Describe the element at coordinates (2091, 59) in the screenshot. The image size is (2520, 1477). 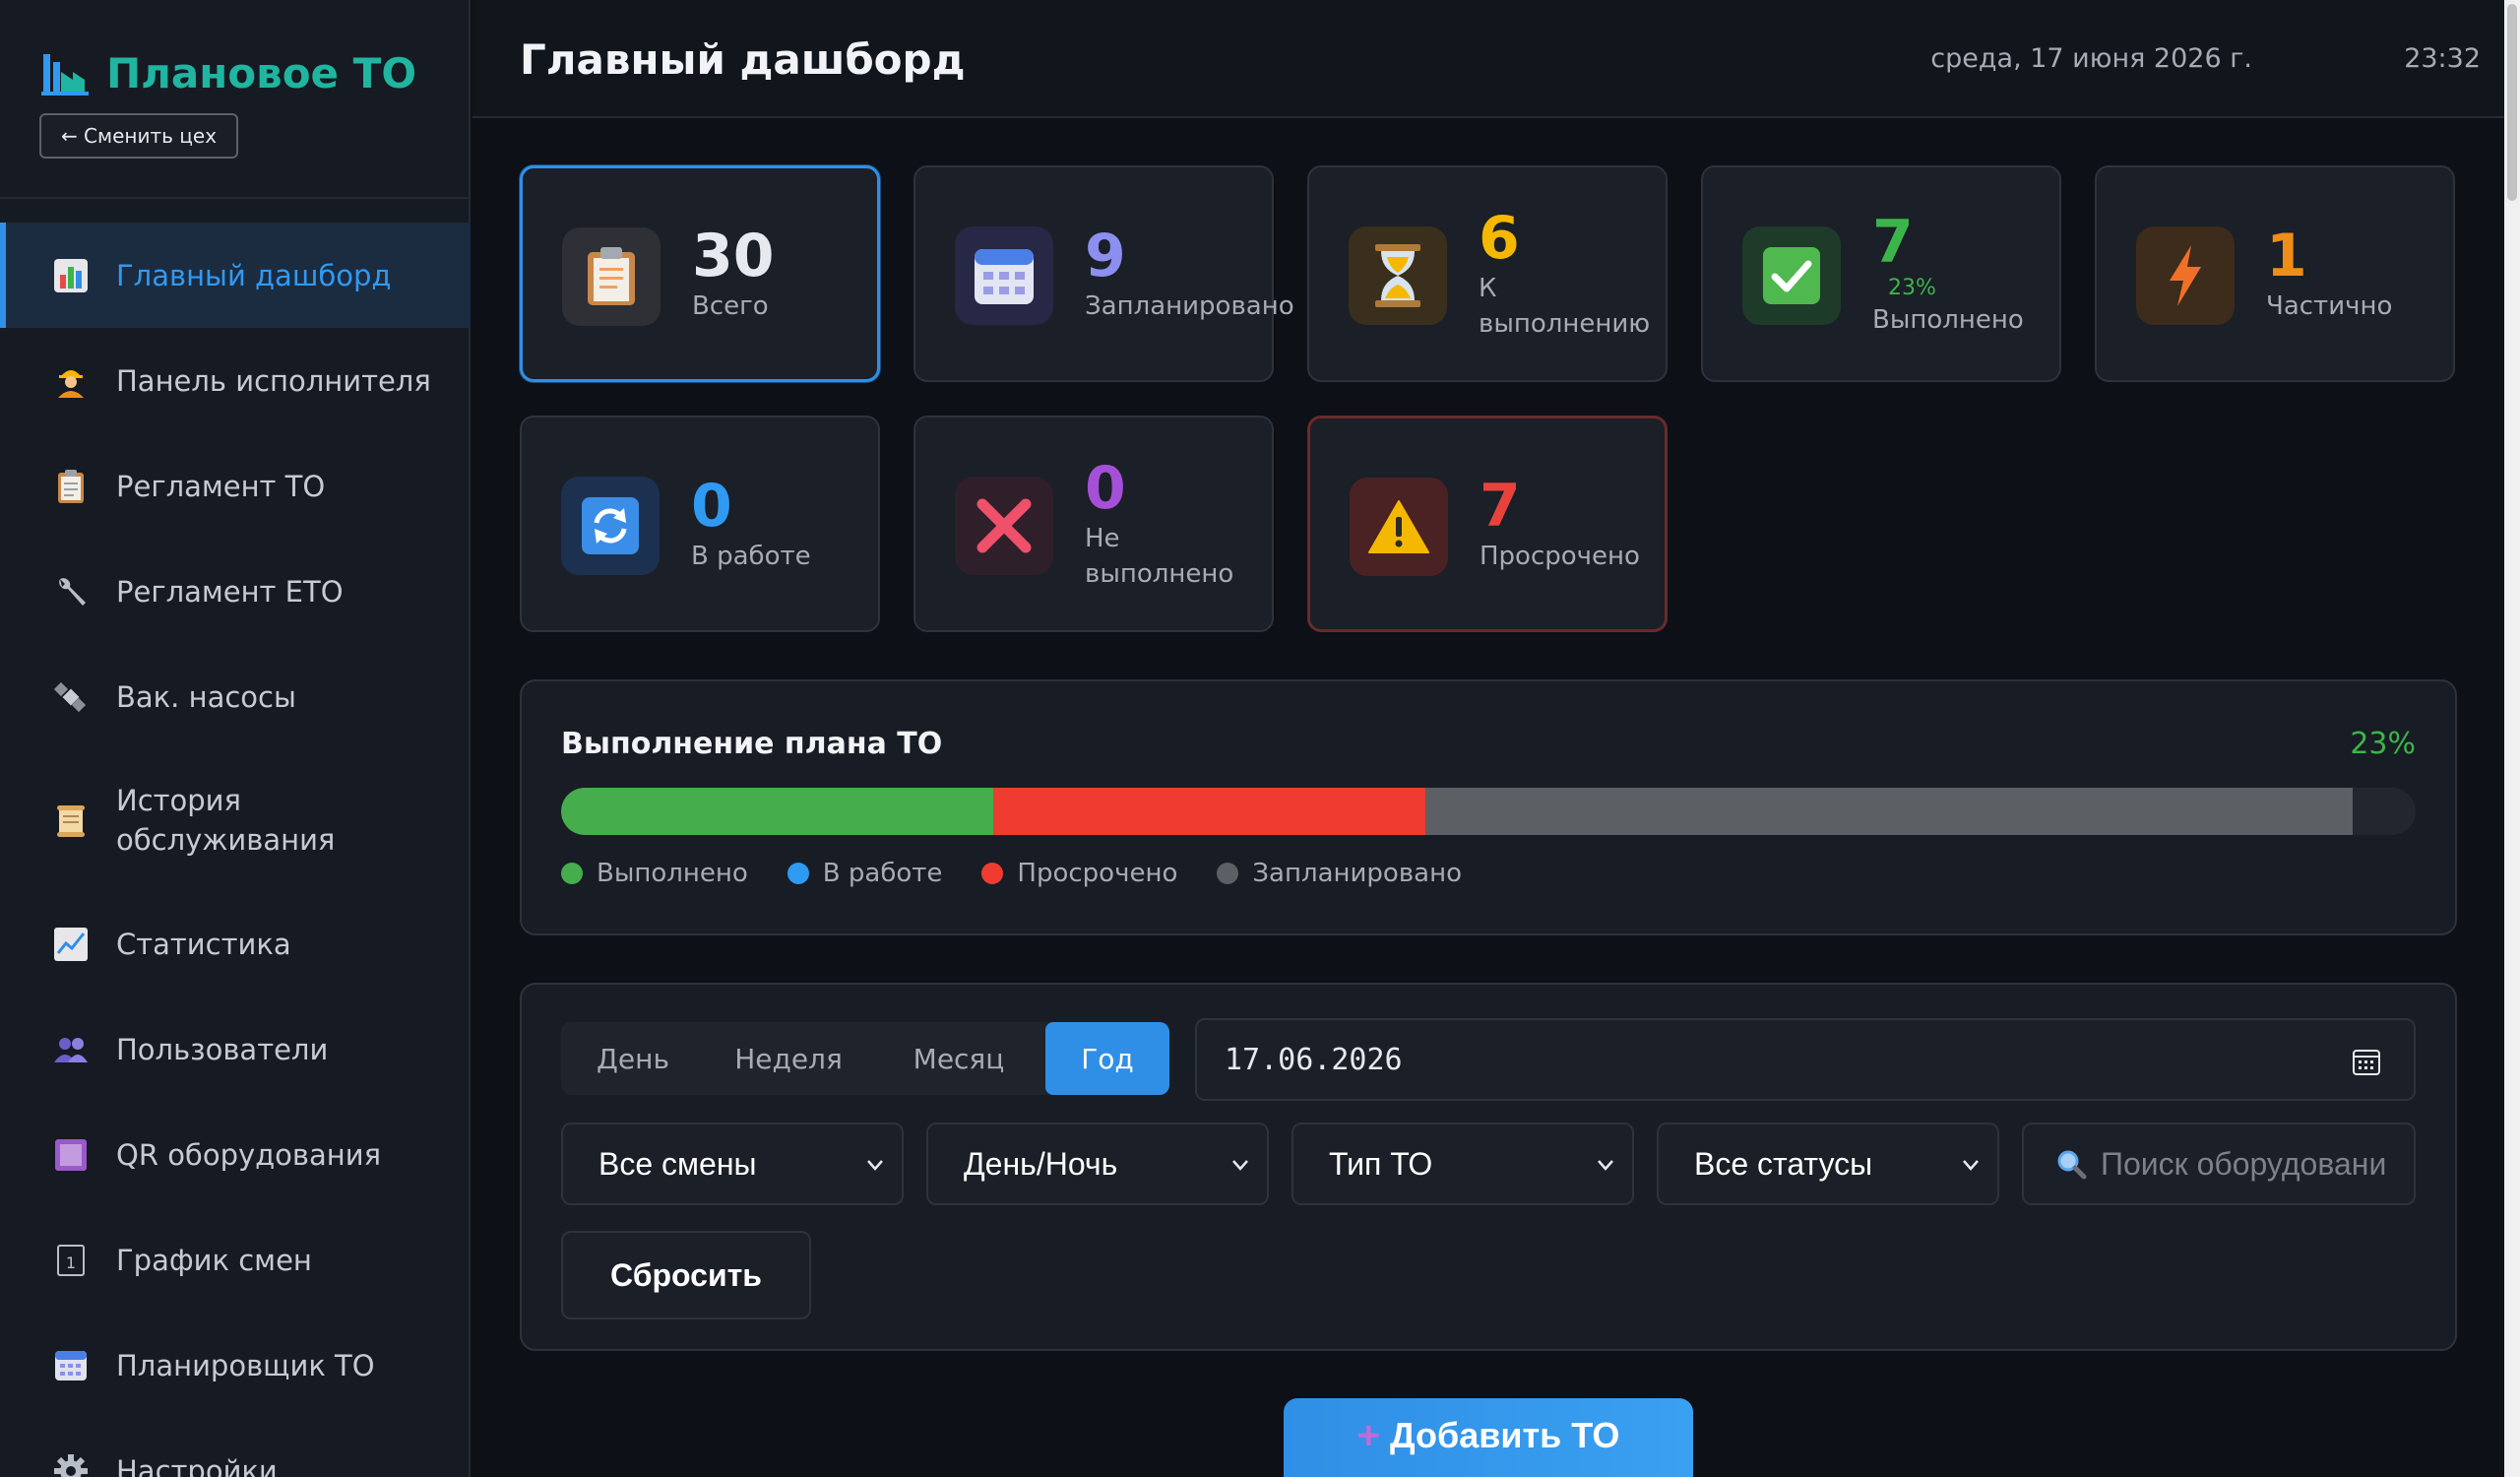
I see `current-date: среда, 17 июня 2026 г.` at that location.